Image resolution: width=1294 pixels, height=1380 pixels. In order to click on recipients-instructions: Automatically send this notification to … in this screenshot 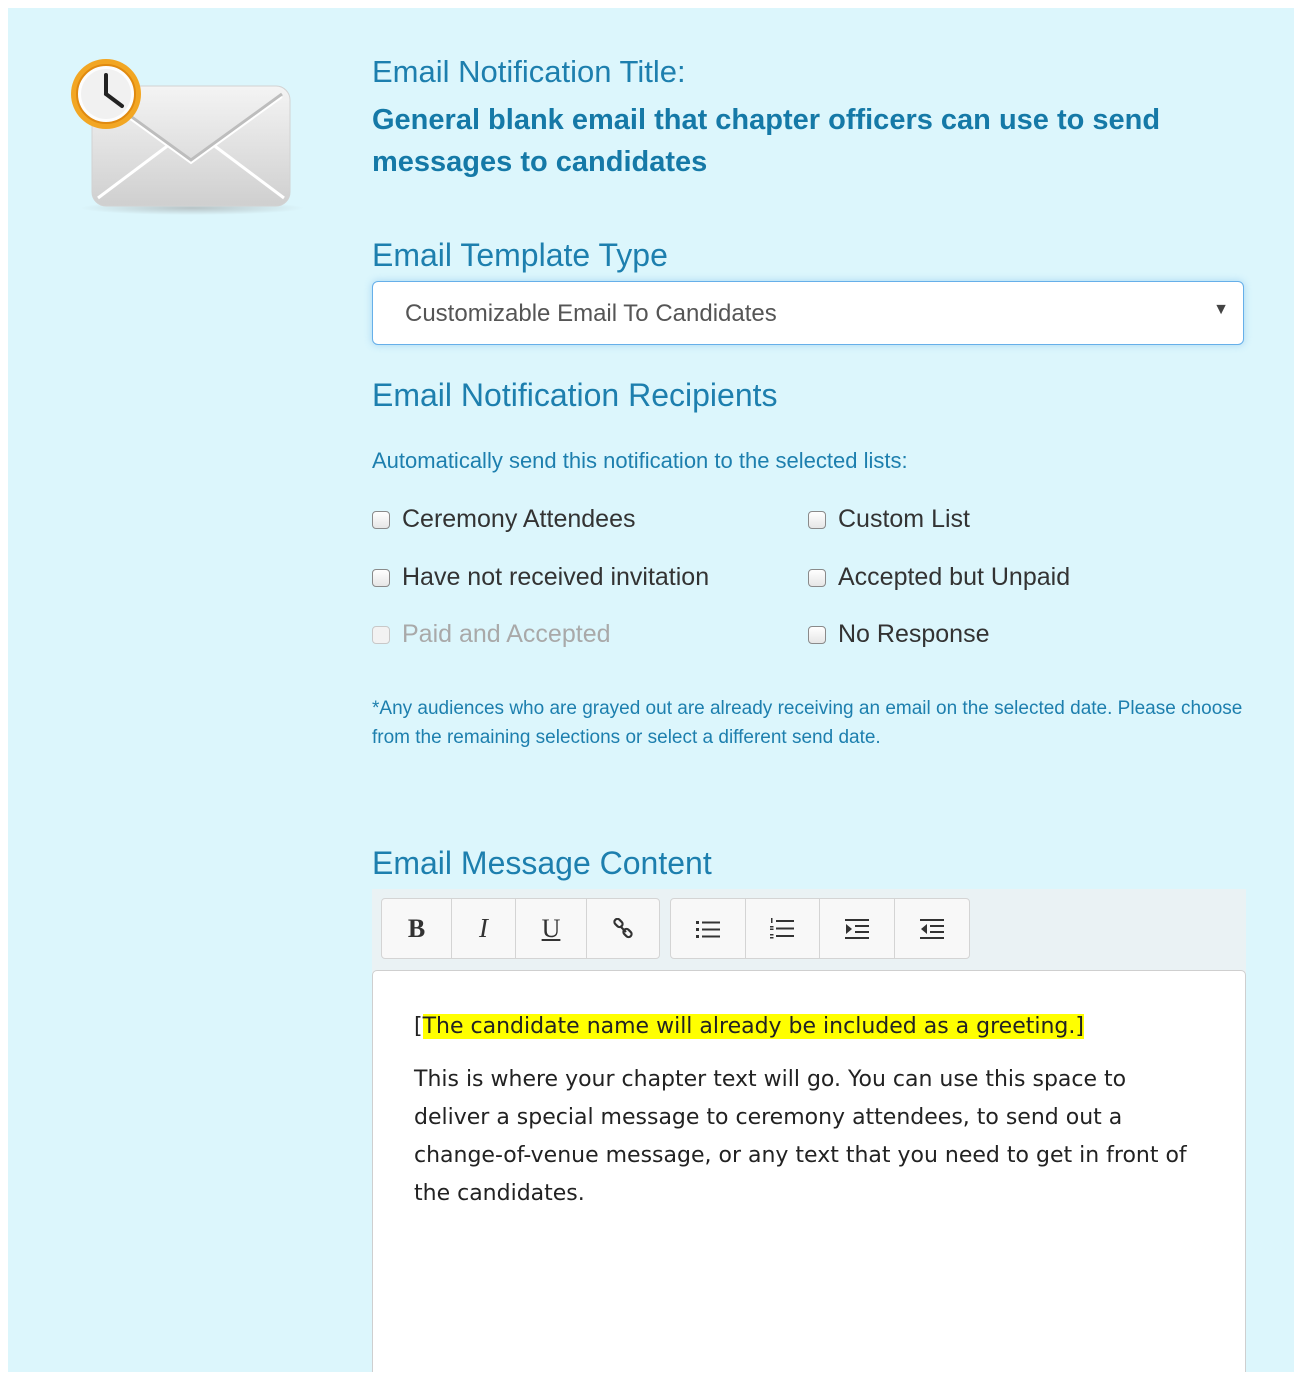, I will do `click(640, 460)`.